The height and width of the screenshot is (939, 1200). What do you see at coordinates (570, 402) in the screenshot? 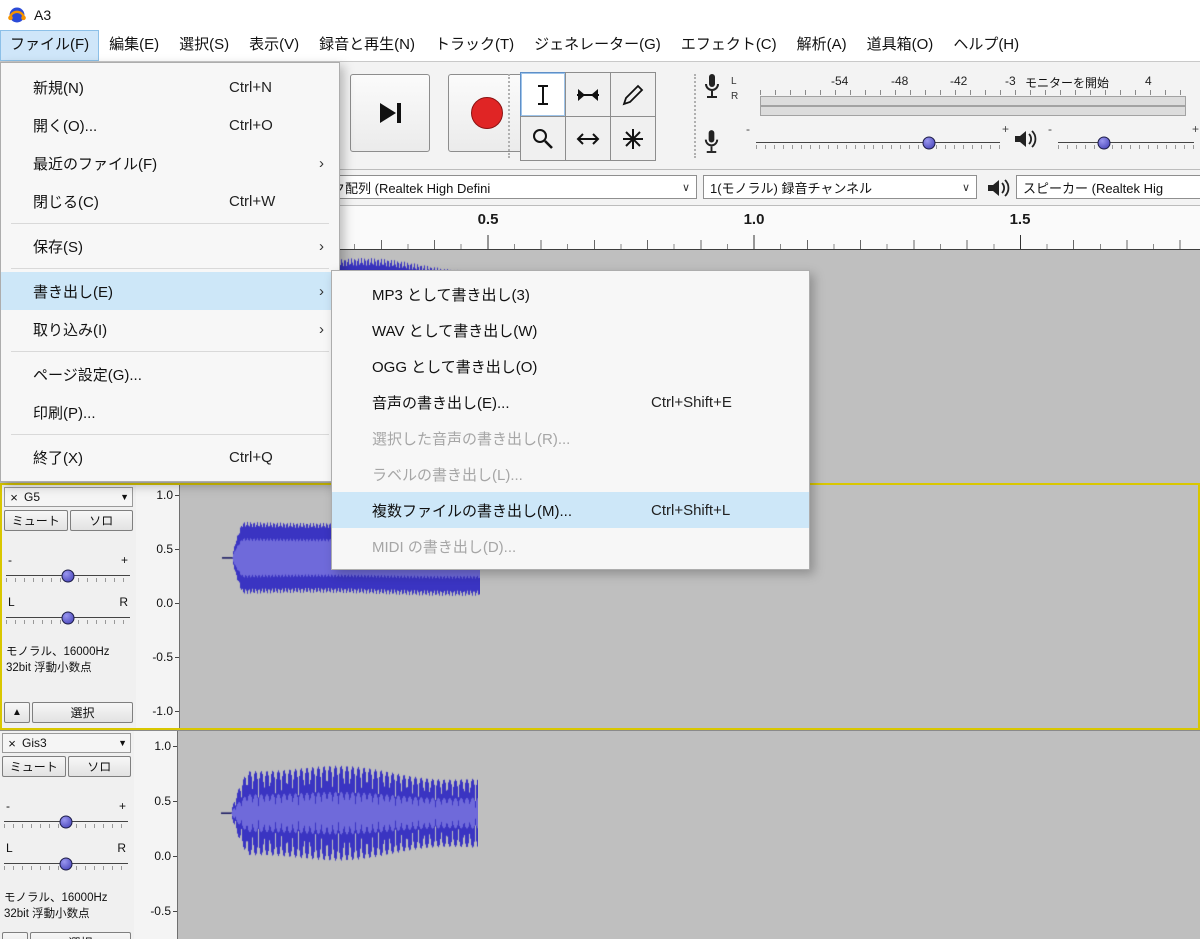
I see `menu-item-export-audio: 音声の書き出し(E)... Ctrl+Shift+E` at bounding box center [570, 402].